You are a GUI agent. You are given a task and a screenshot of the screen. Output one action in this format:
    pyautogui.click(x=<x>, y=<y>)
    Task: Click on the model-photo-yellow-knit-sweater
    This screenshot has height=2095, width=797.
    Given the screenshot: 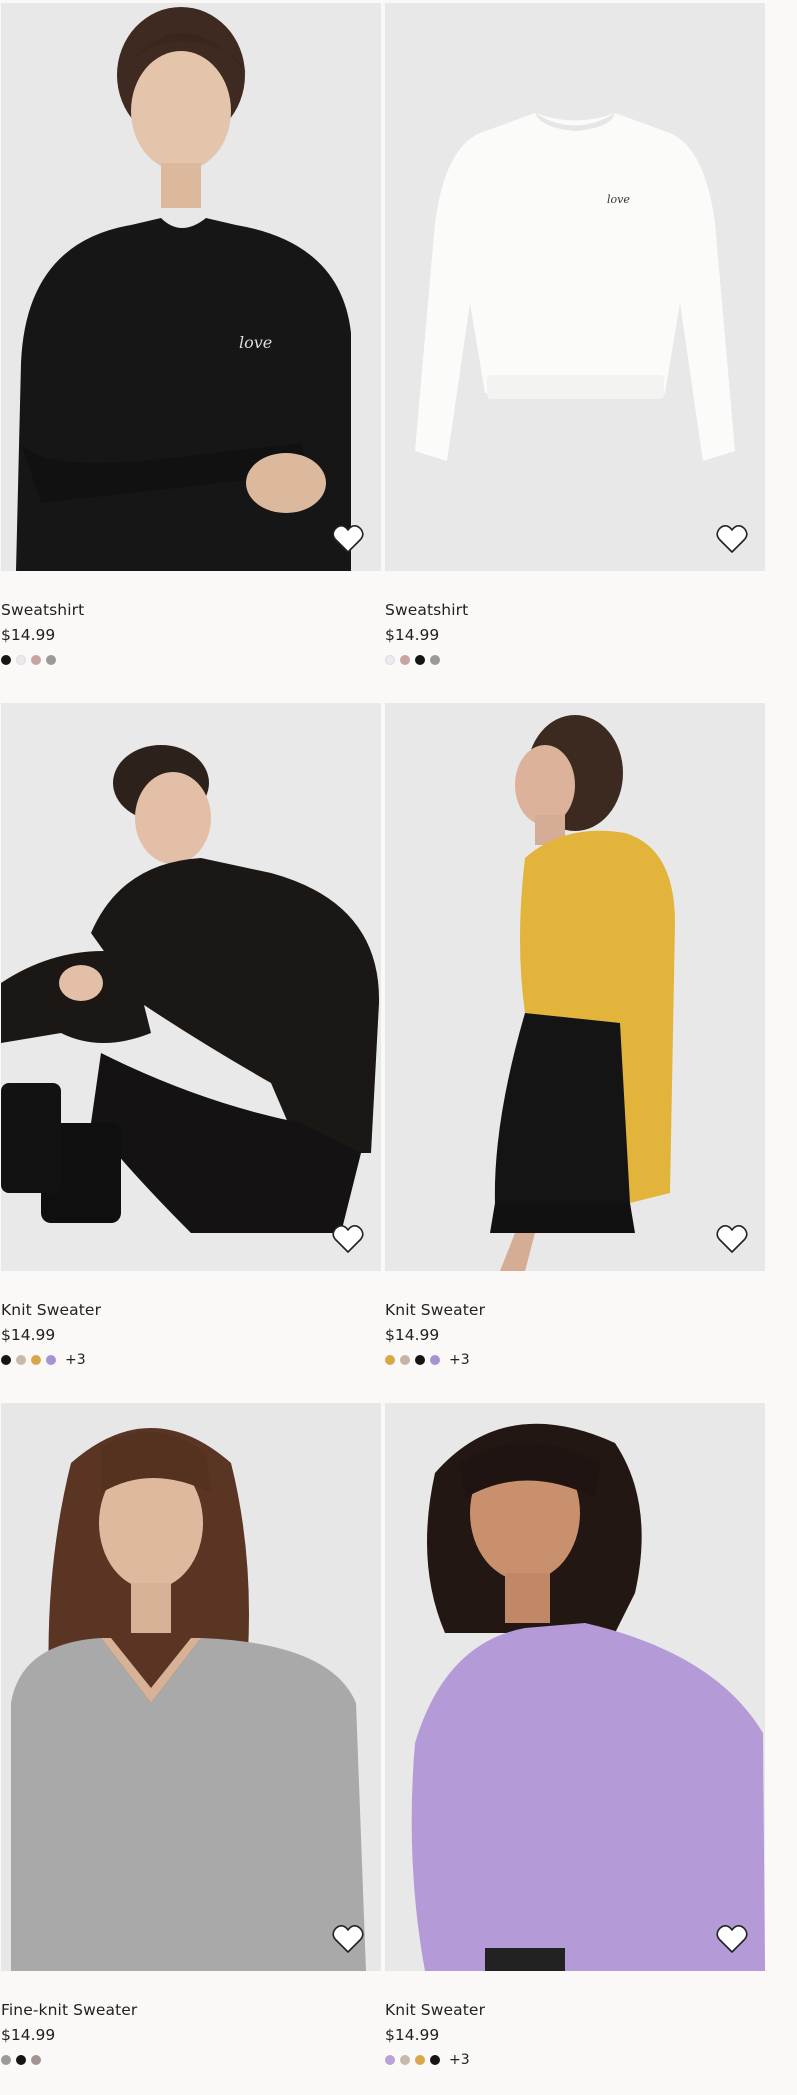 What is the action you would take?
    pyautogui.click(x=575, y=987)
    